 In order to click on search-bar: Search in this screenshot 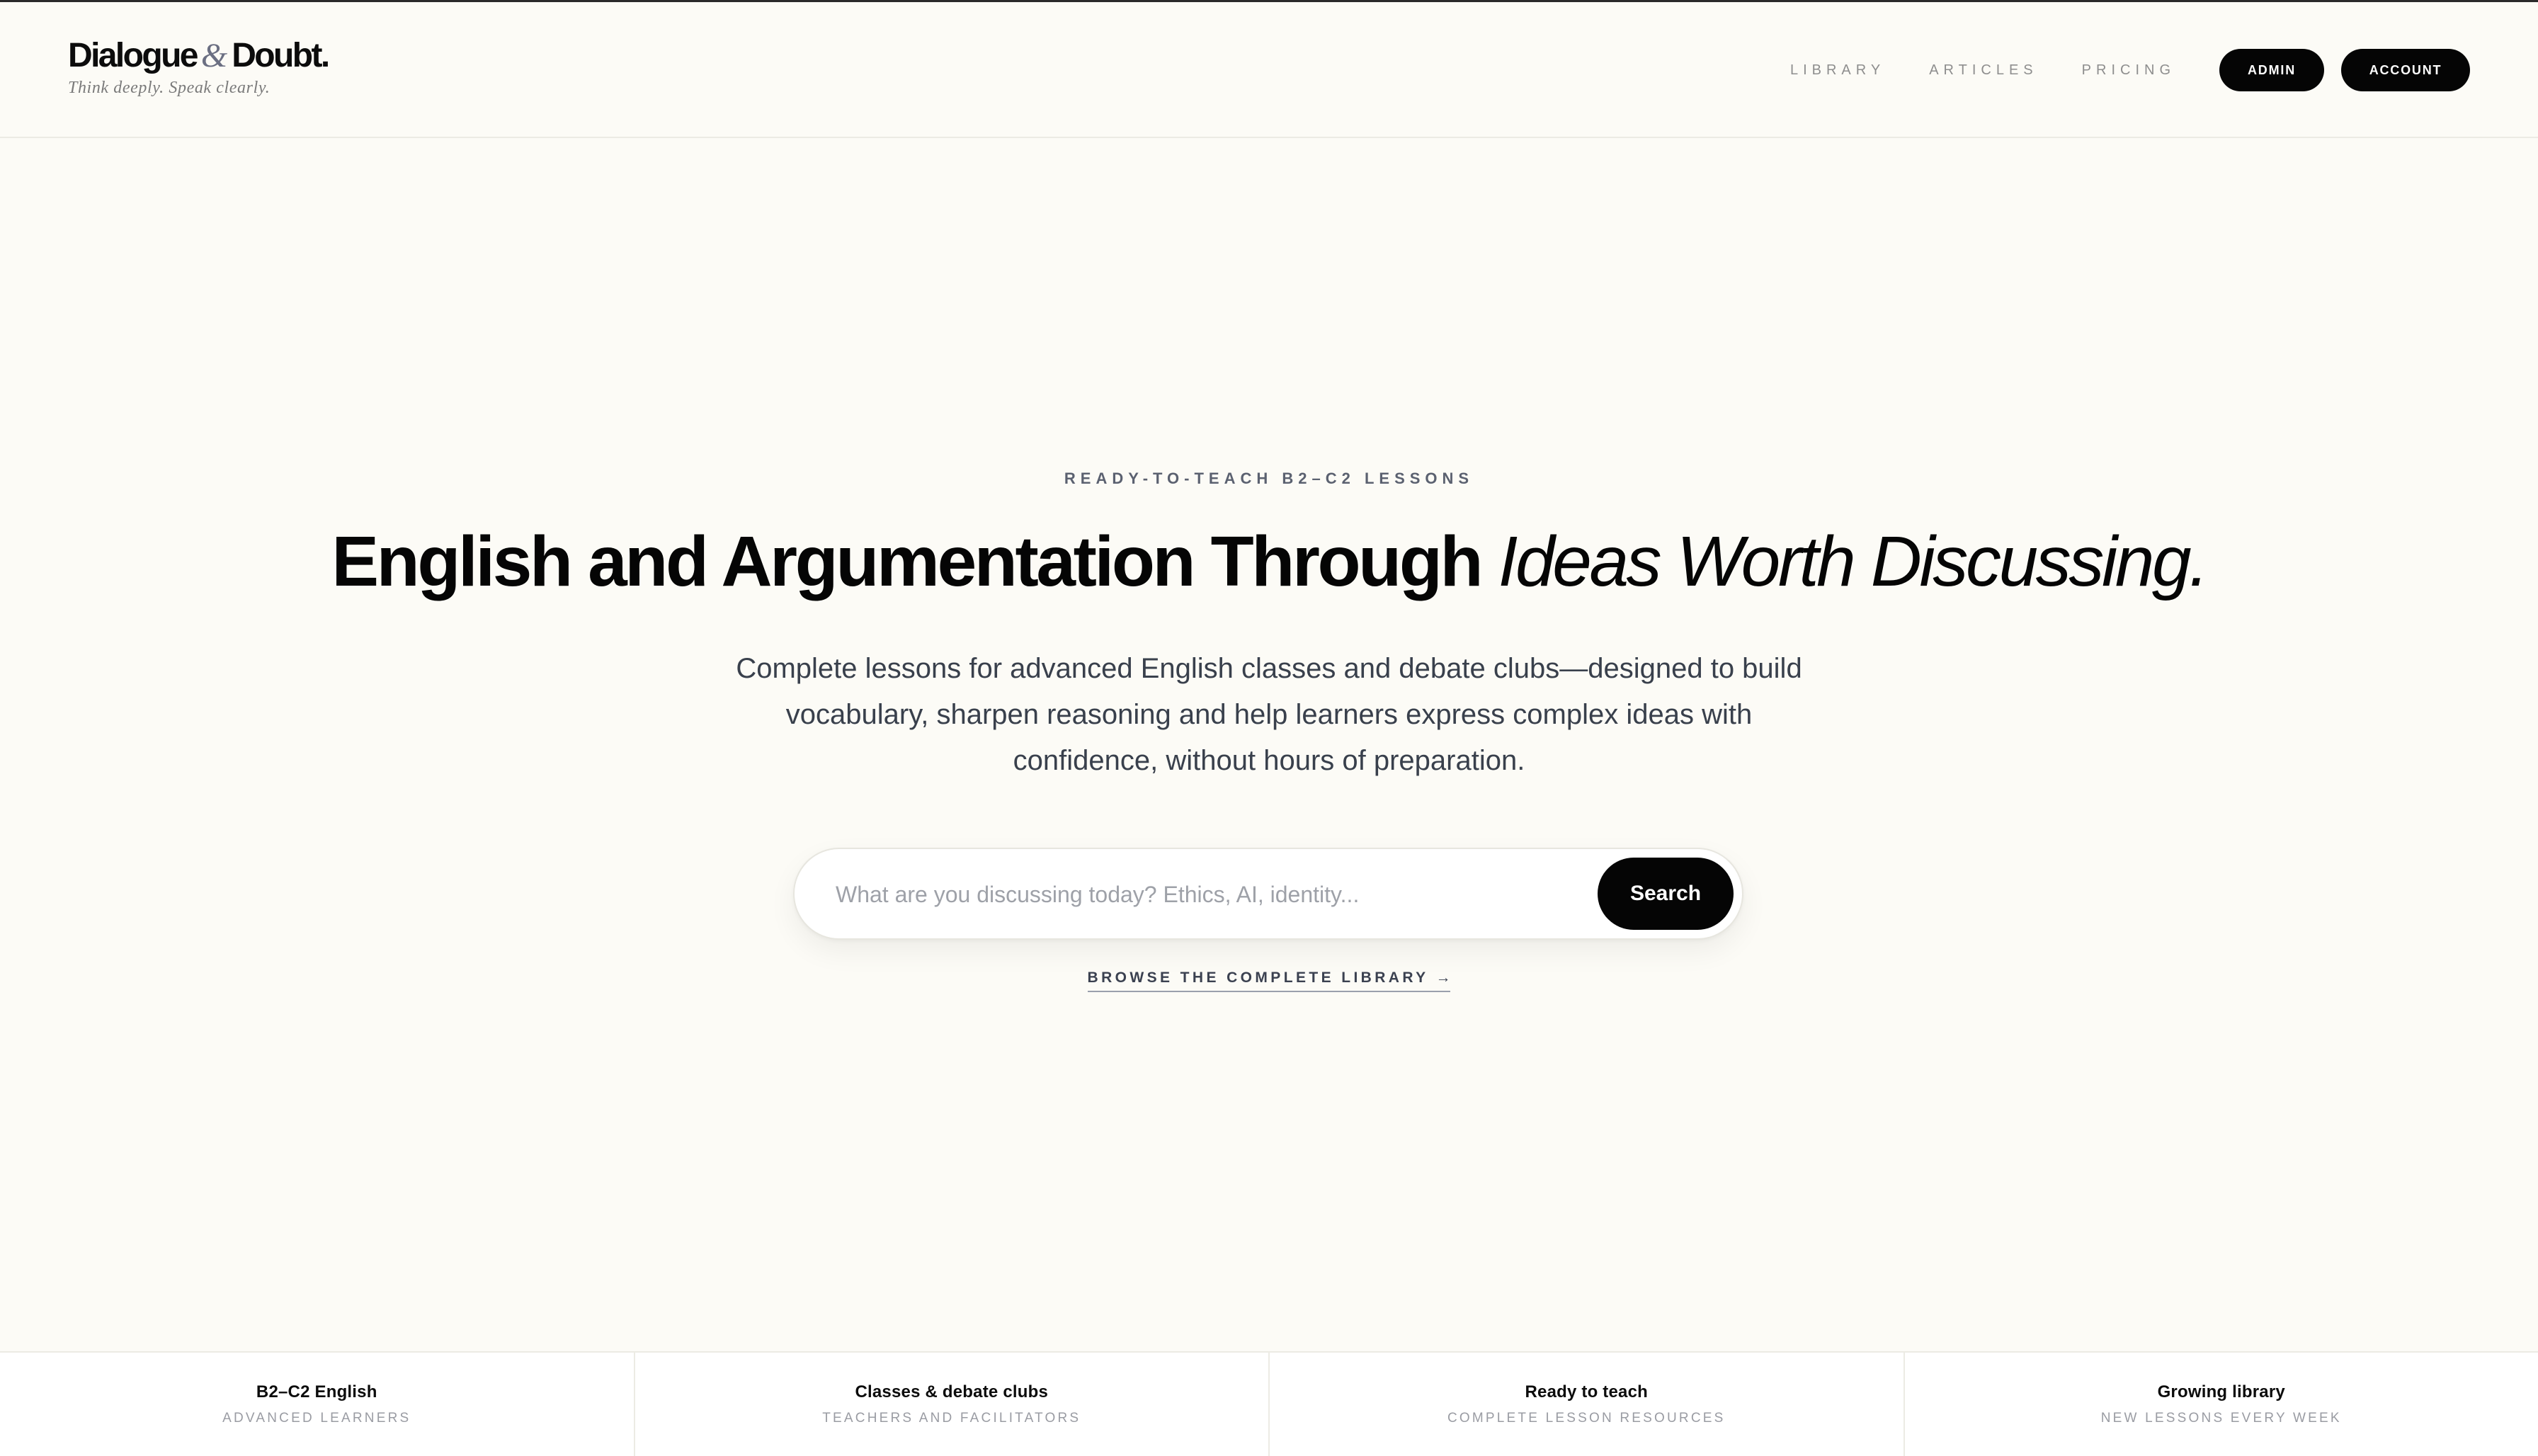, I will do `click(1268, 894)`.